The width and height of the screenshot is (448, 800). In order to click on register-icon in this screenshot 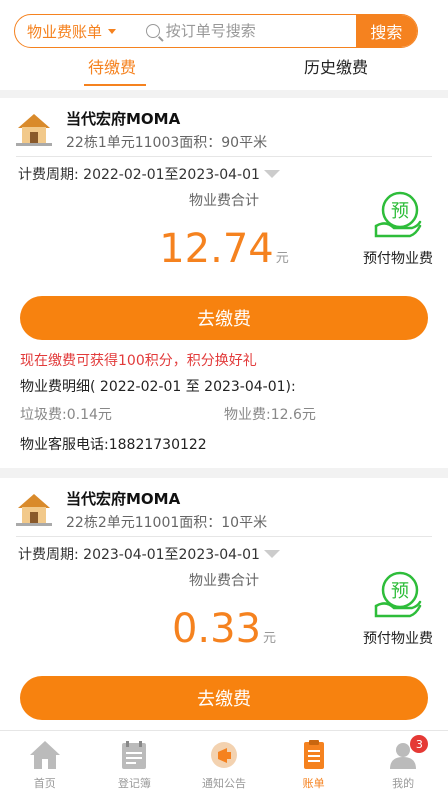, I will do `click(134, 755)`.